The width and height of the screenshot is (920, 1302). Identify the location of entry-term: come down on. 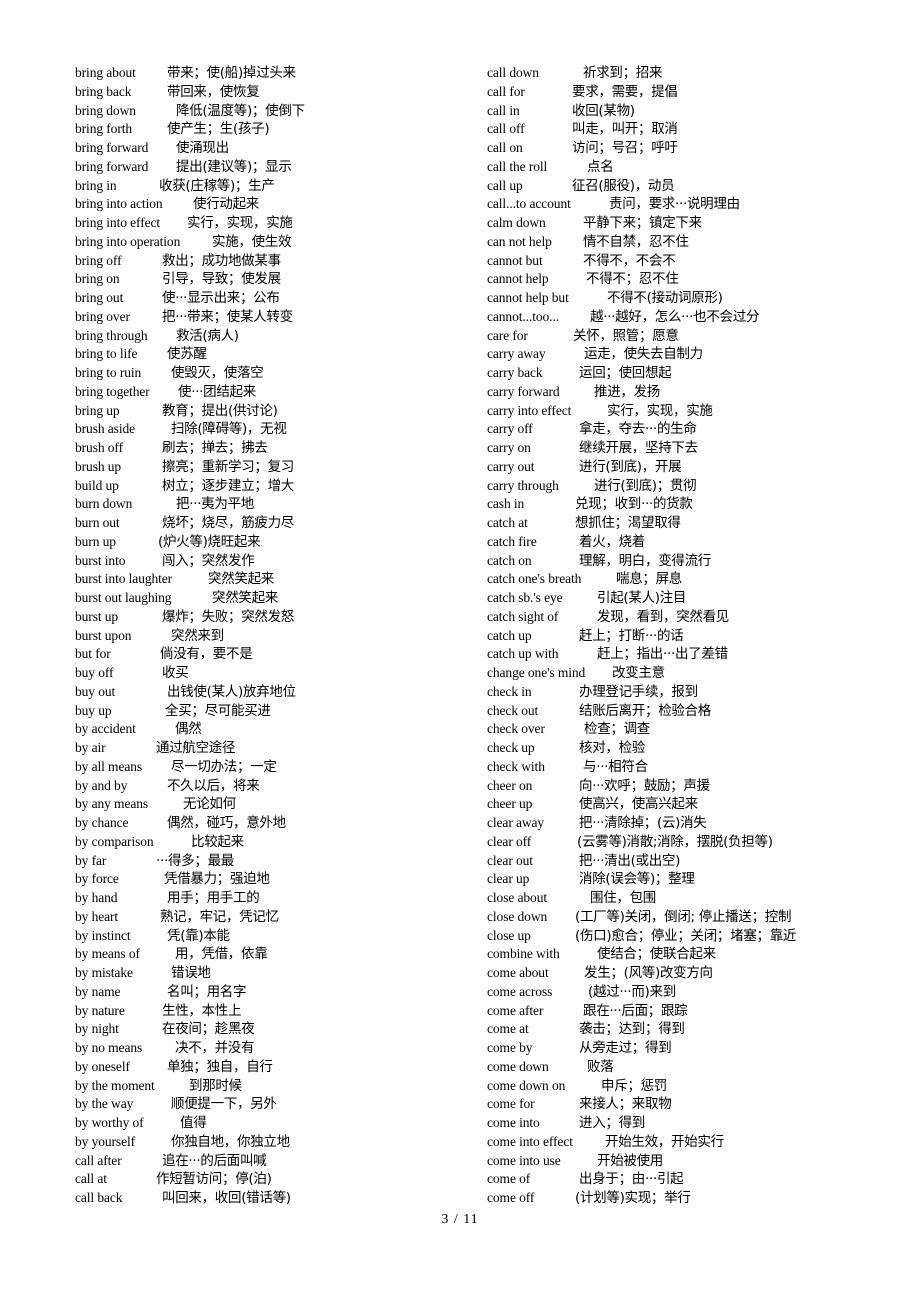
(526, 1085).